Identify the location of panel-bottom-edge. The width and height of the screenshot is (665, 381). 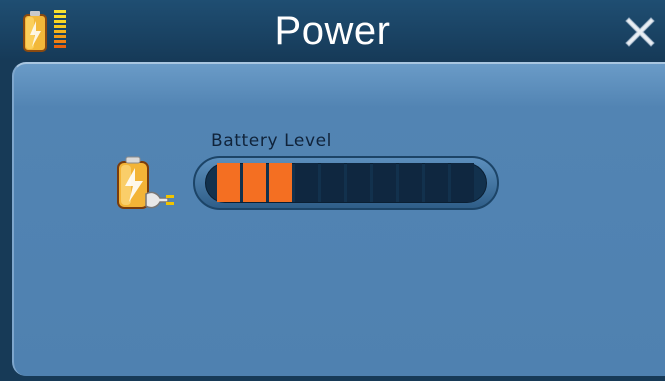
(332, 378).